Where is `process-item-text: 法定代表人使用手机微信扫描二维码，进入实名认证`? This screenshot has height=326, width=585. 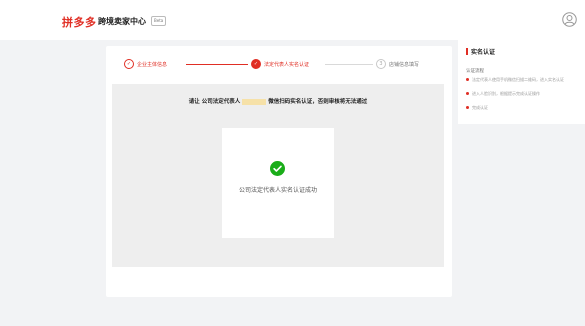
process-item-text: 法定代表人使用手机微信扫描二维码，进入实名认证 is located at coordinates (518, 79).